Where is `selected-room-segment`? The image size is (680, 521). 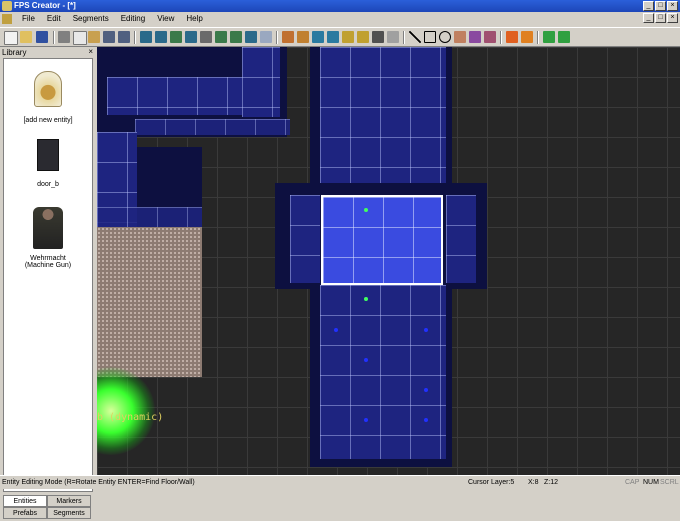 selected-room-segment is located at coordinates (382, 240).